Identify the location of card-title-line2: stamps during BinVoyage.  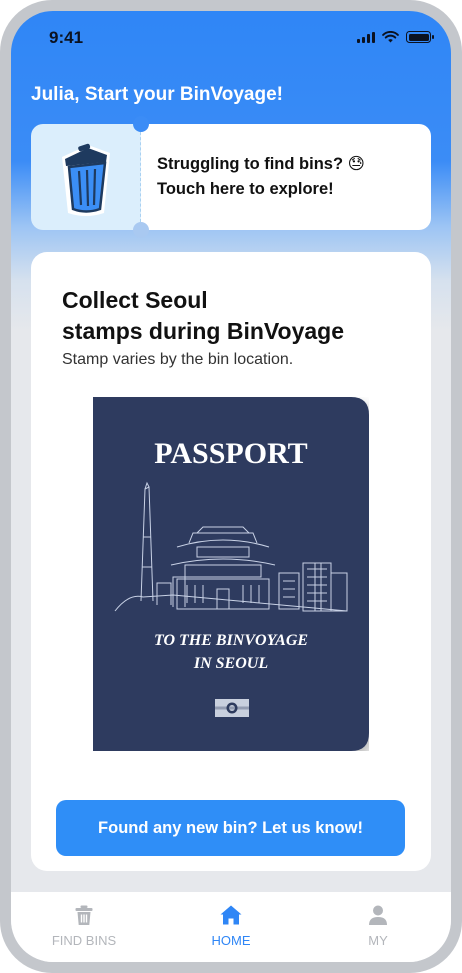
(203, 331).